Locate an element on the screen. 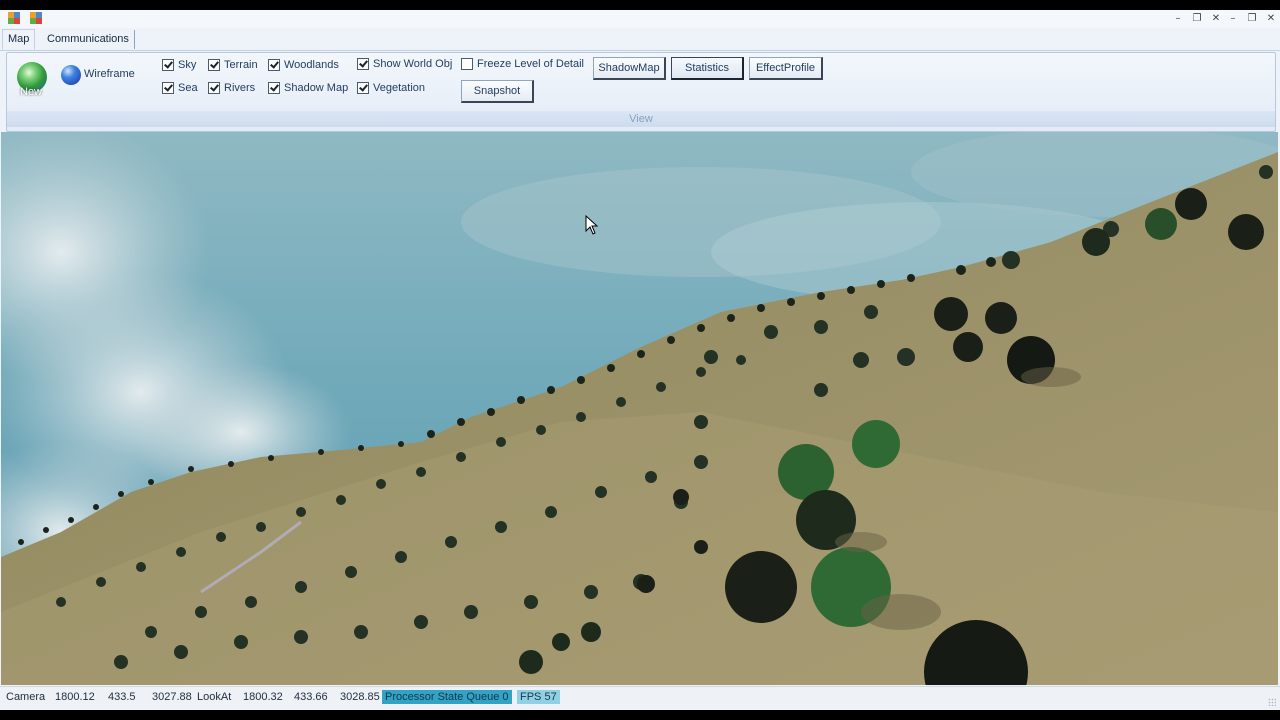  show-world-obj-check-box is located at coordinates (363, 64).